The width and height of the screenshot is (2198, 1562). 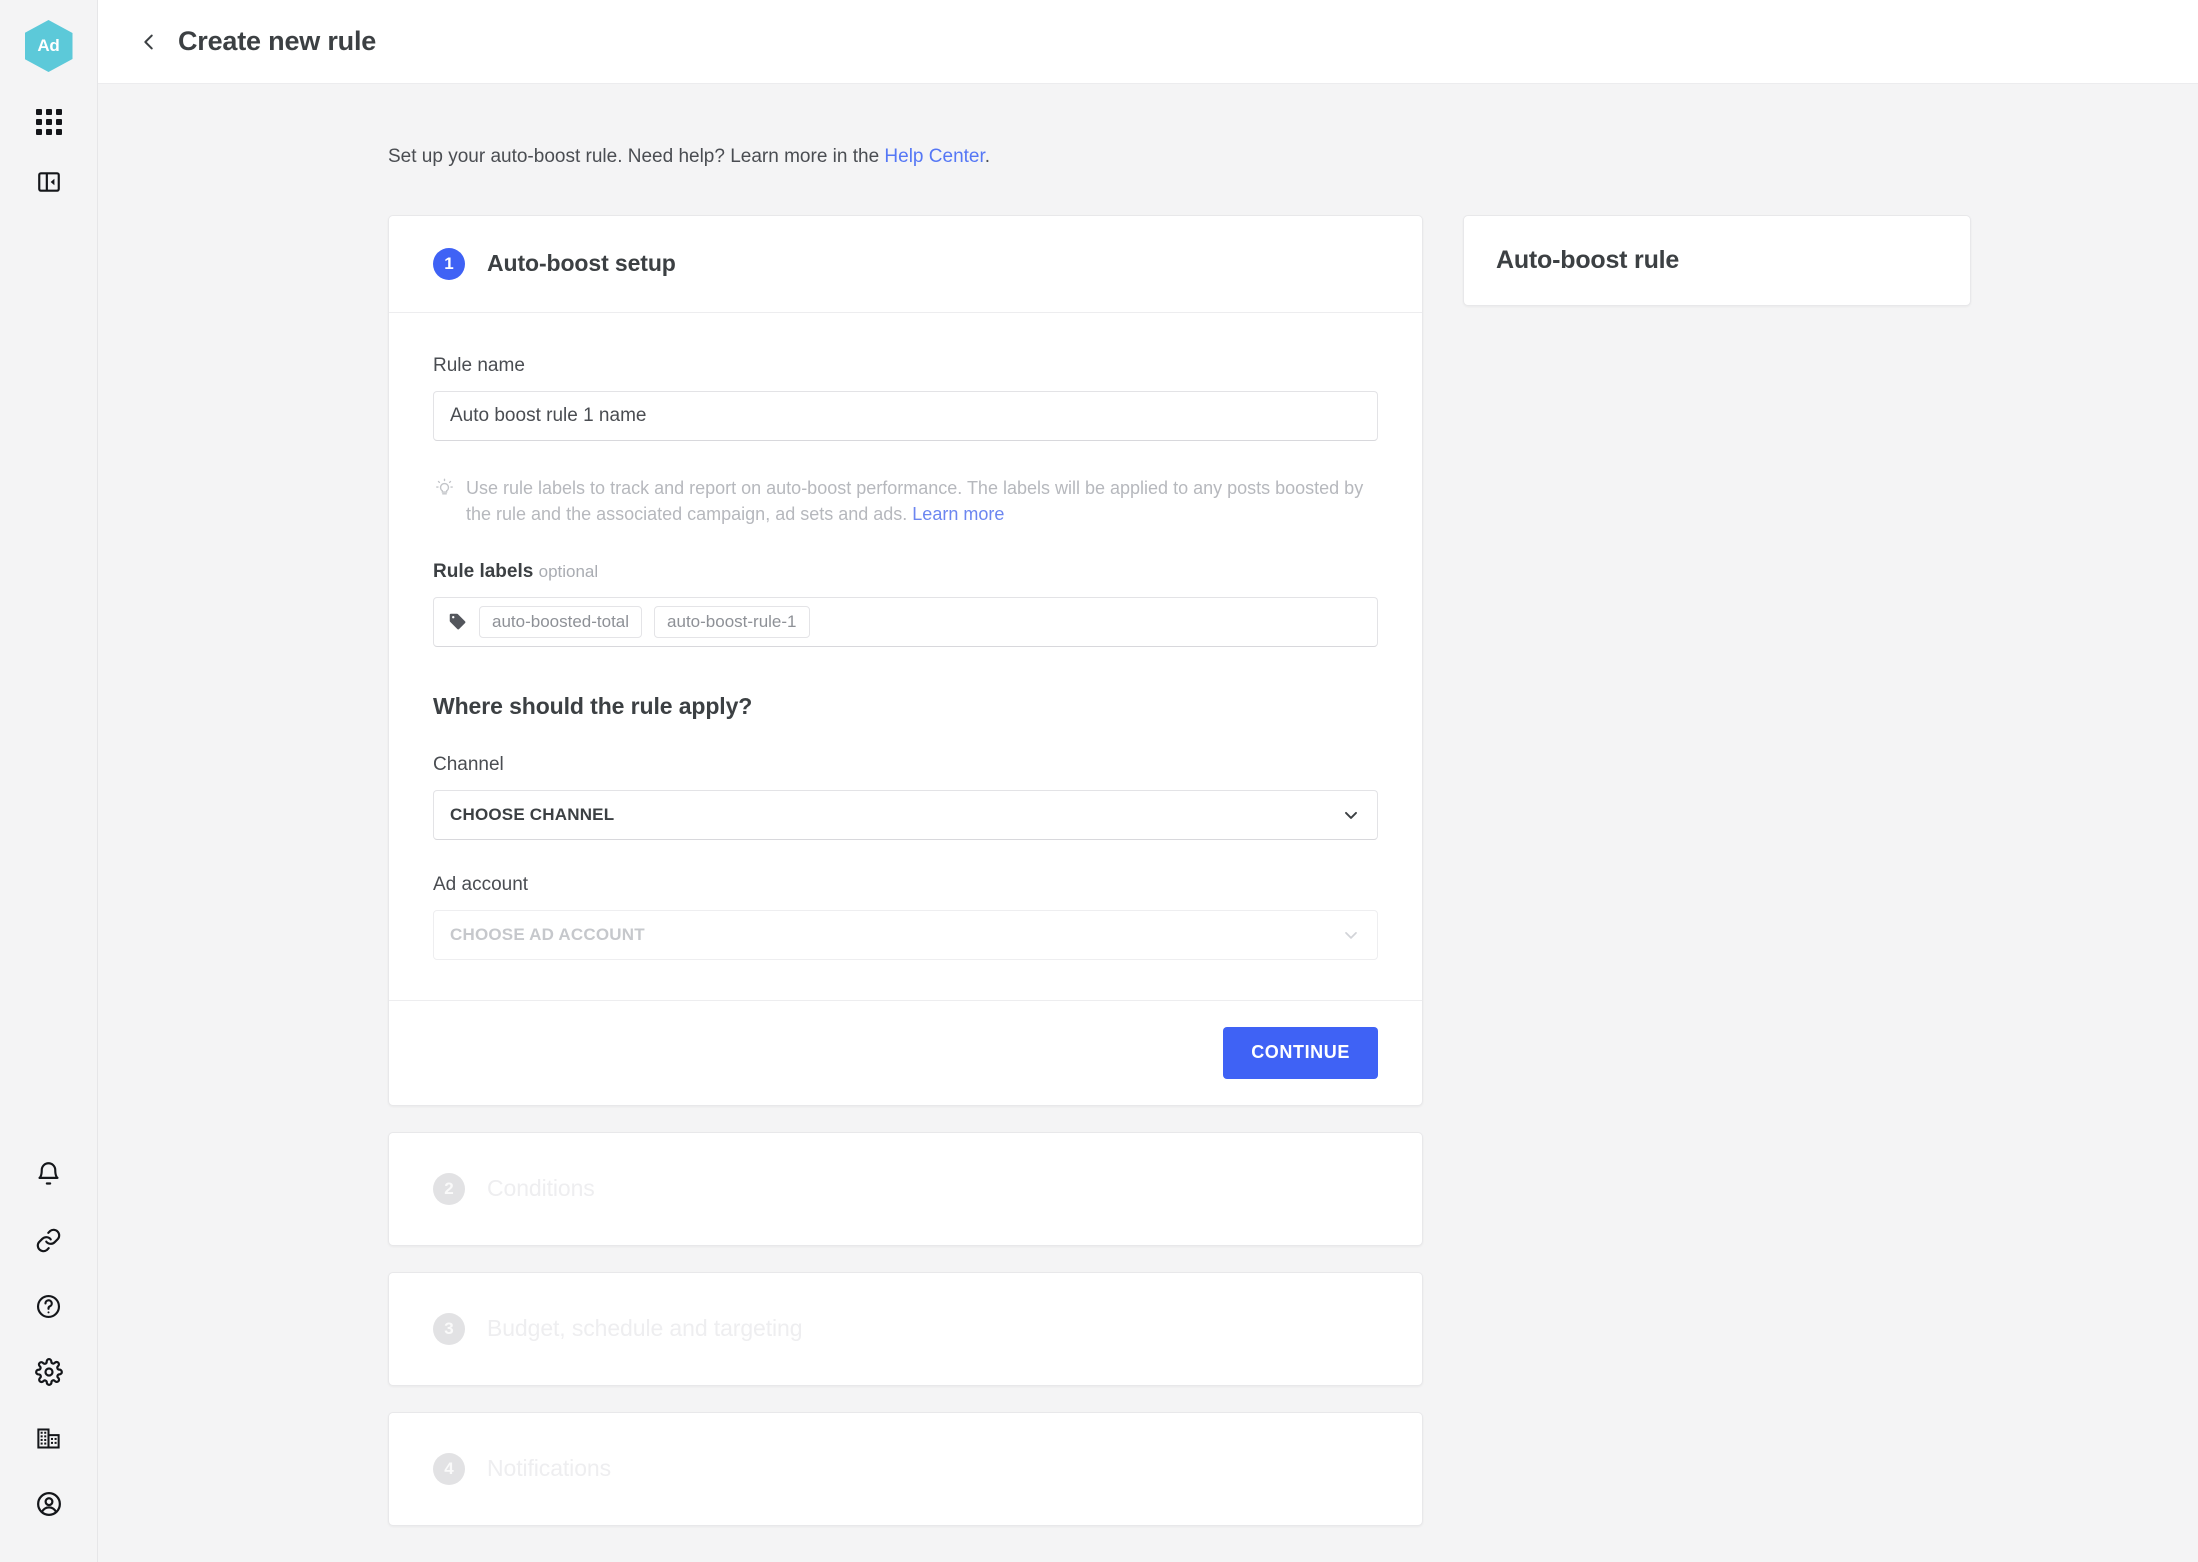 I want to click on ad-account-field-block: Ad account CHOOSE AD ACCOUNT, so click(x=905, y=917).